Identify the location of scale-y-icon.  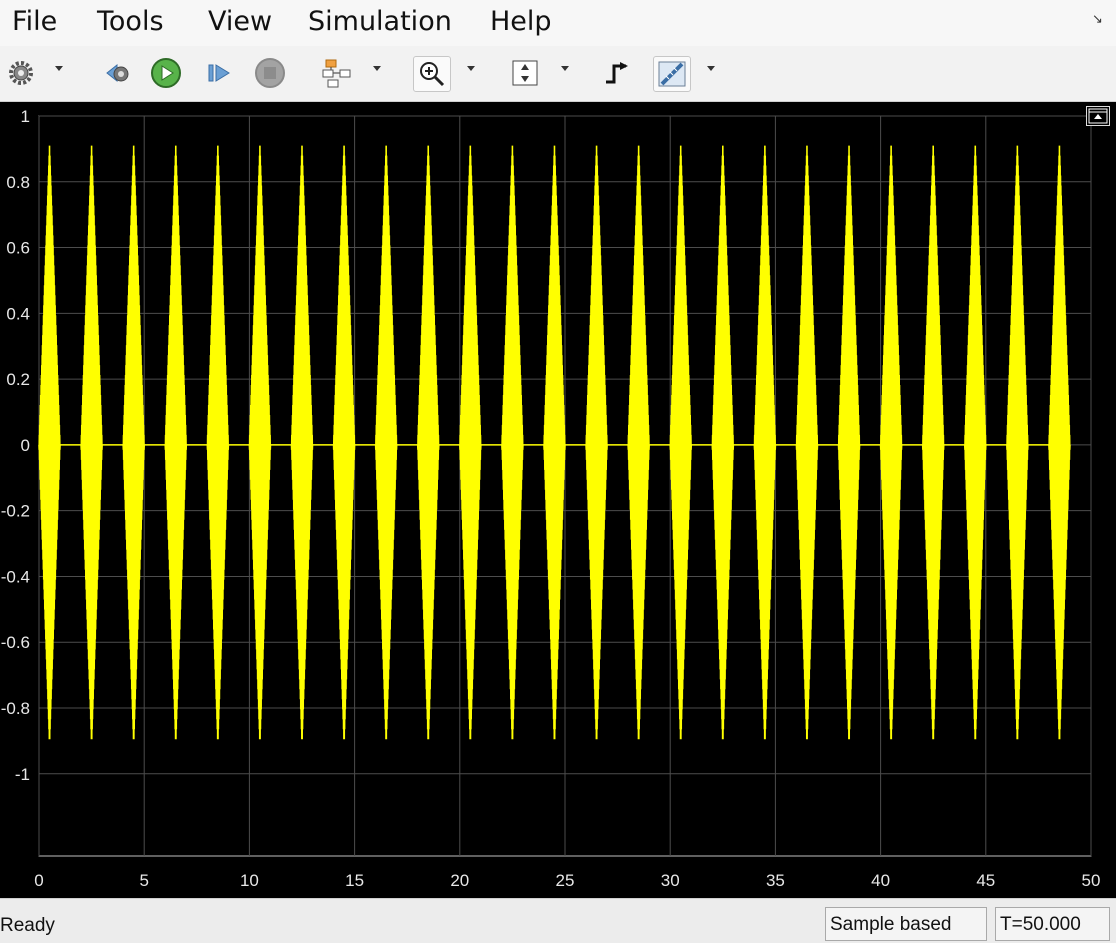
(525, 73).